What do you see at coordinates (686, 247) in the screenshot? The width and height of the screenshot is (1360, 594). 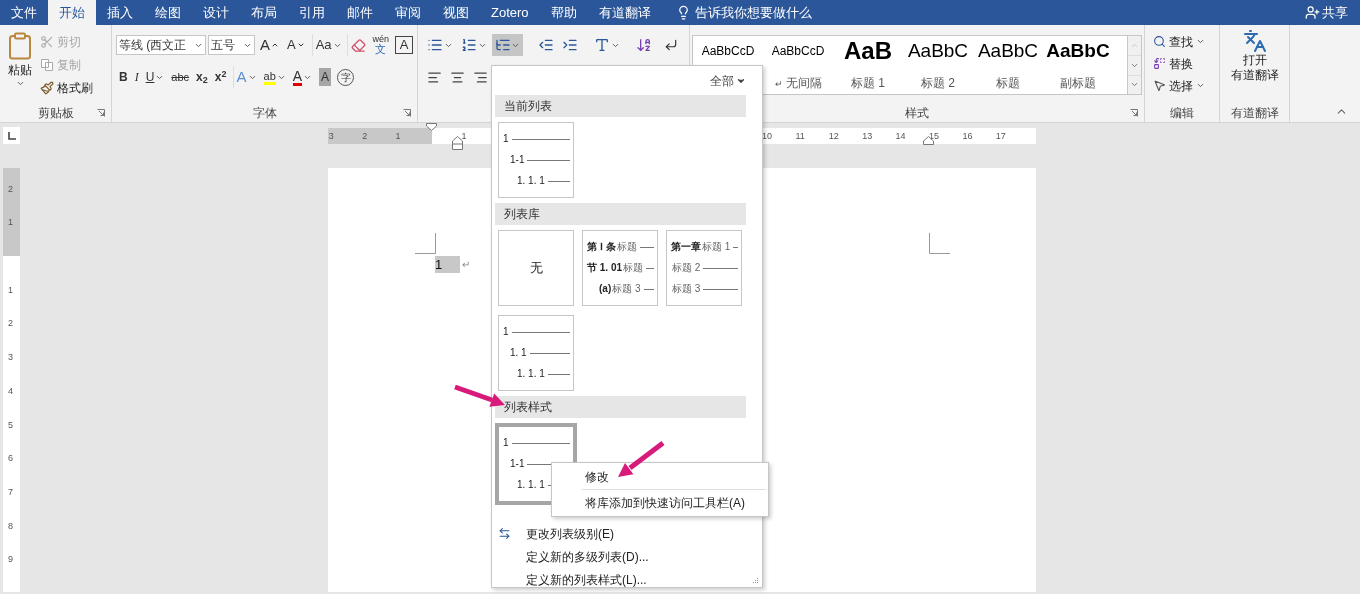 I see `list-level-label: 第一章` at bounding box center [686, 247].